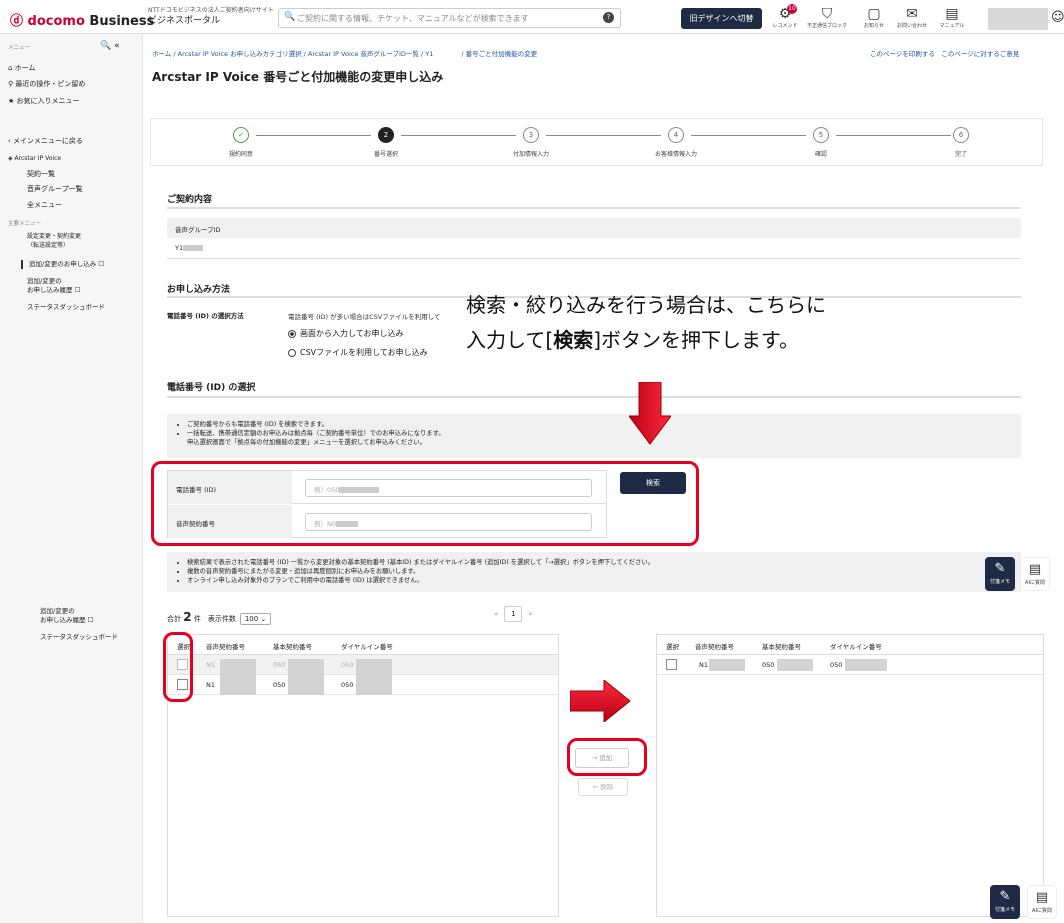  Describe the element at coordinates (44, 281) in the screenshot. I see `sidebar-item-history: 追加/変更の` at that location.